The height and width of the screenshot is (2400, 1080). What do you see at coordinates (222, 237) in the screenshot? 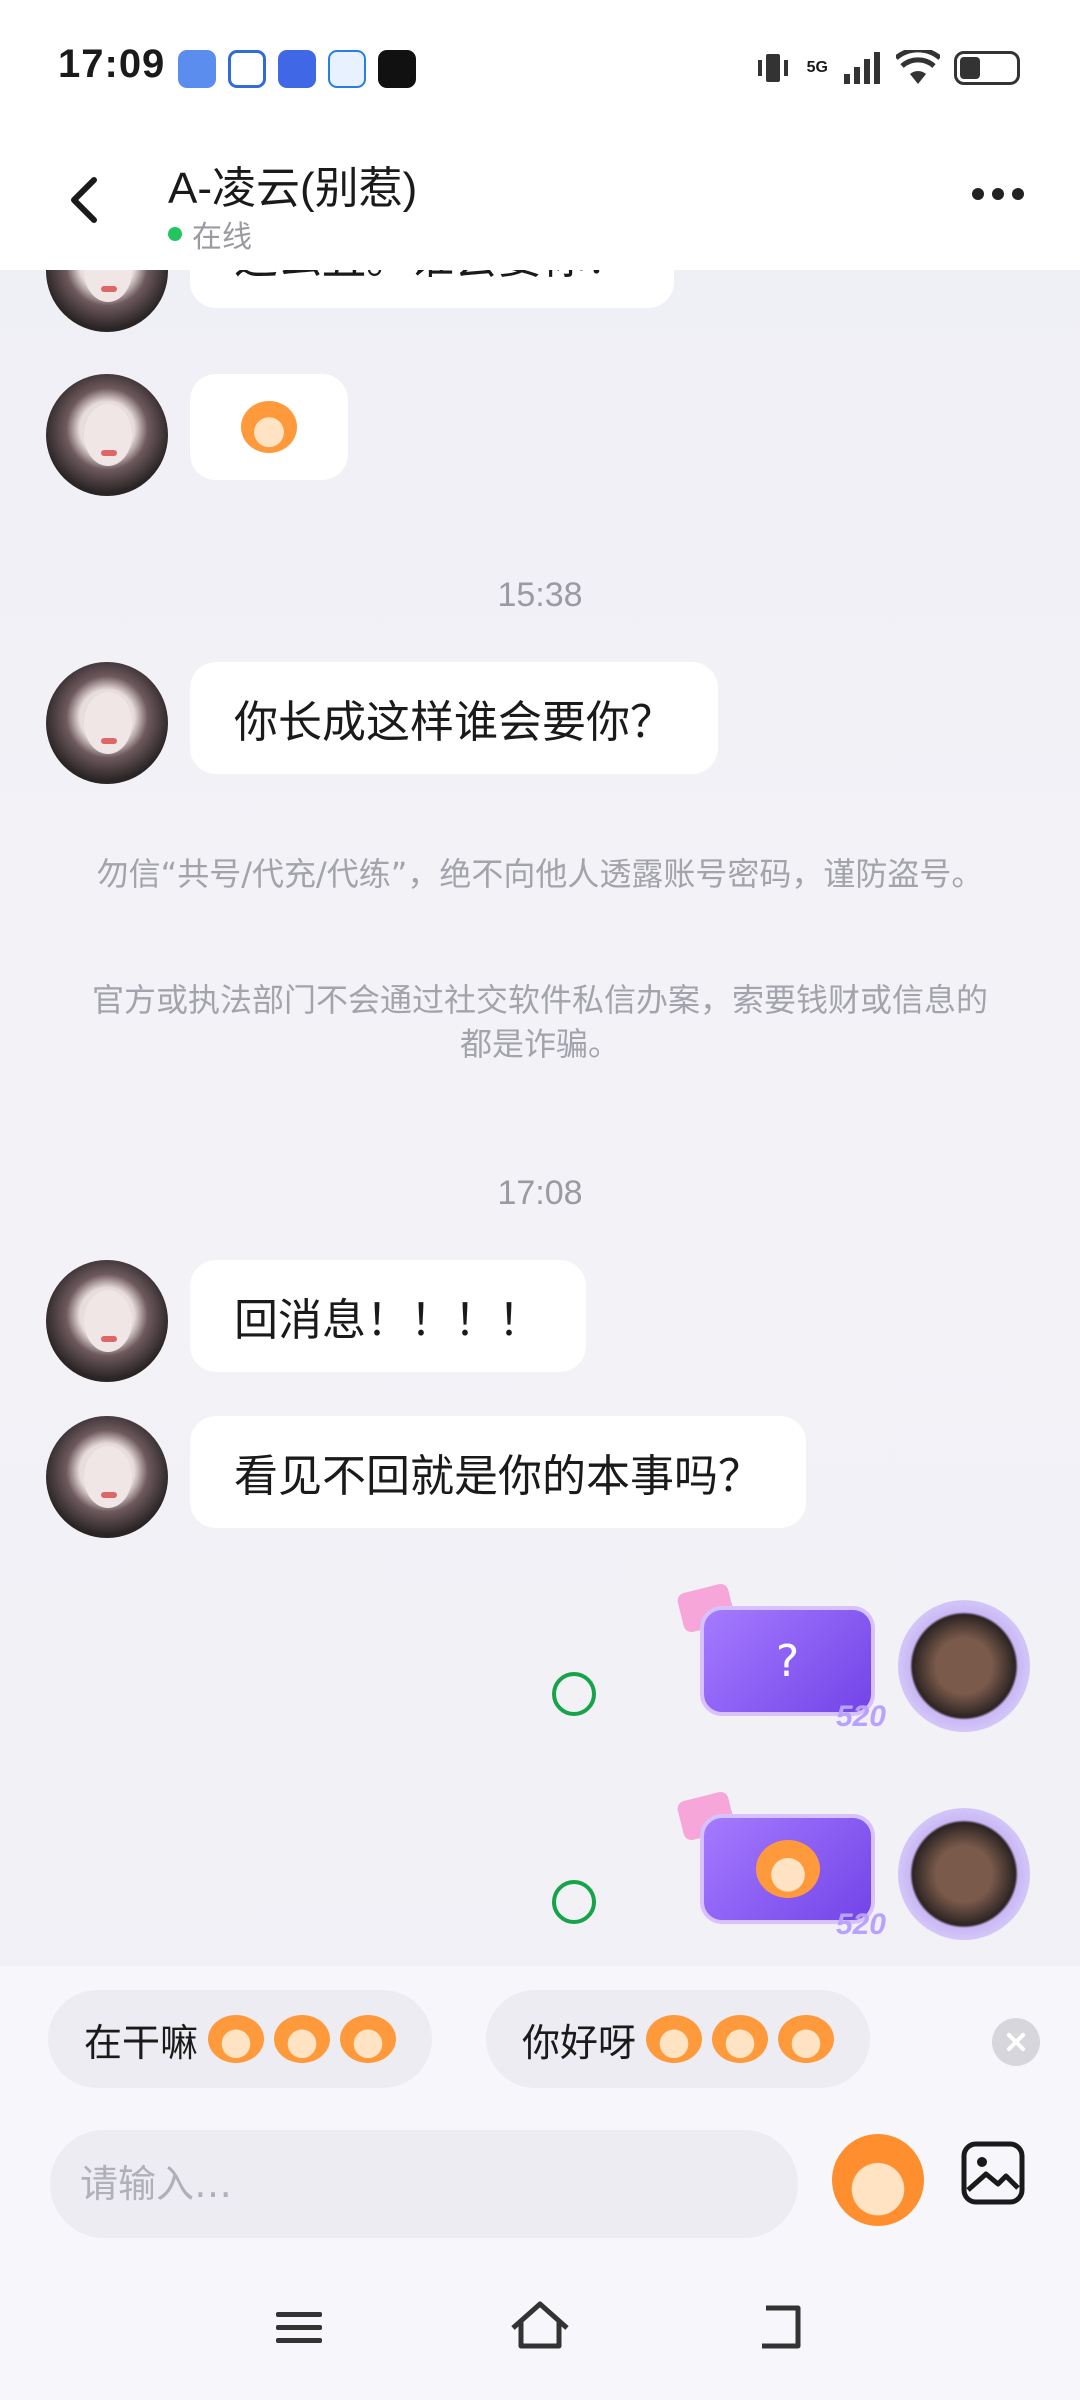
I see `online-status-label: 在线` at bounding box center [222, 237].